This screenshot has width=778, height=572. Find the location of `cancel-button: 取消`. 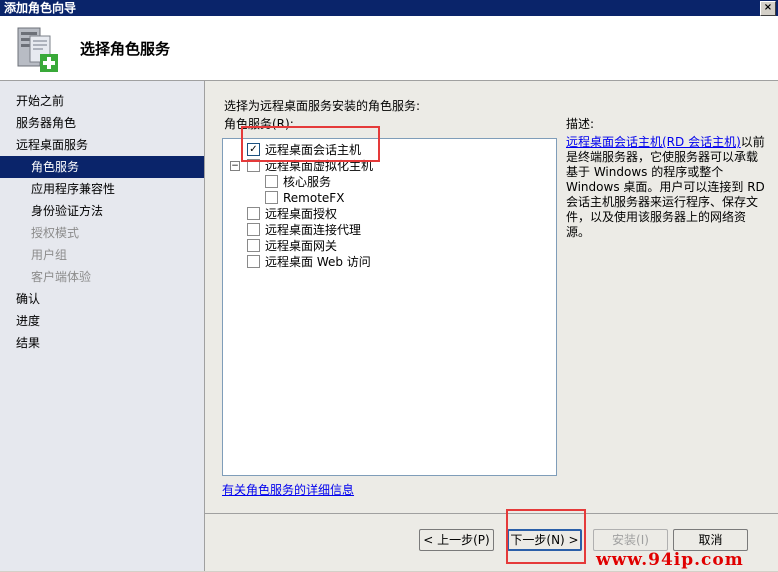

cancel-button: 取消 is located at coordinates (710, 540).